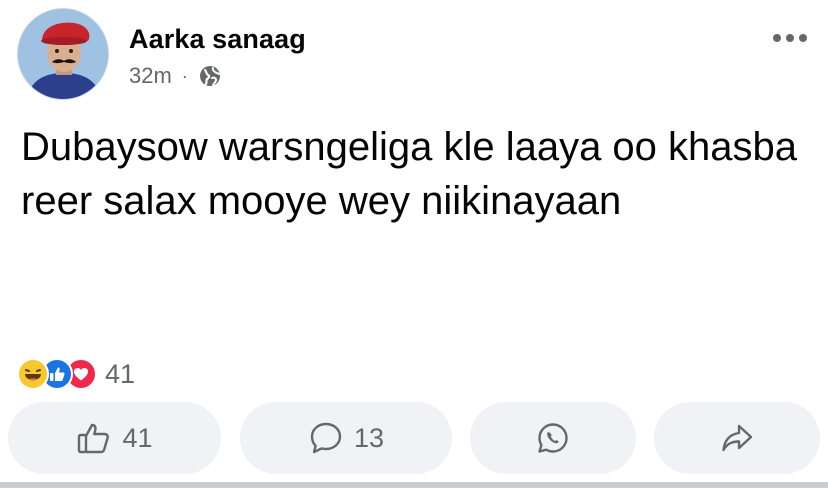  I want to click on whatsapp-button, so click(553, 438).